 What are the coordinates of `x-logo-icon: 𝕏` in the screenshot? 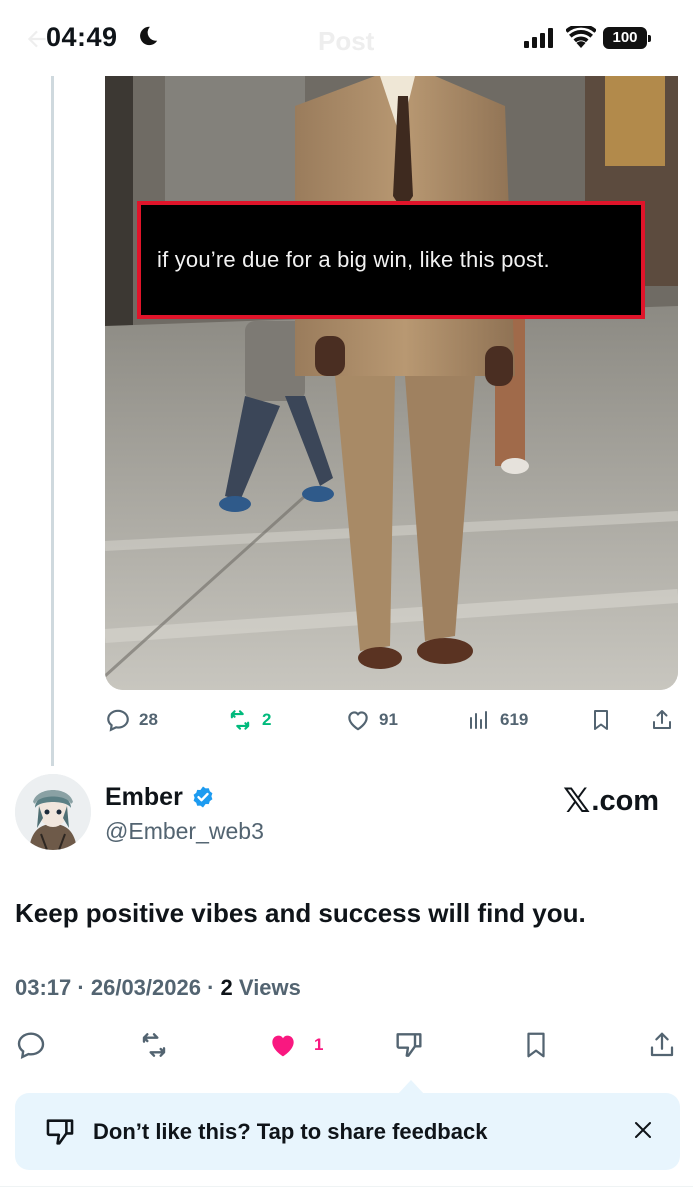 It's located at (577, 801).